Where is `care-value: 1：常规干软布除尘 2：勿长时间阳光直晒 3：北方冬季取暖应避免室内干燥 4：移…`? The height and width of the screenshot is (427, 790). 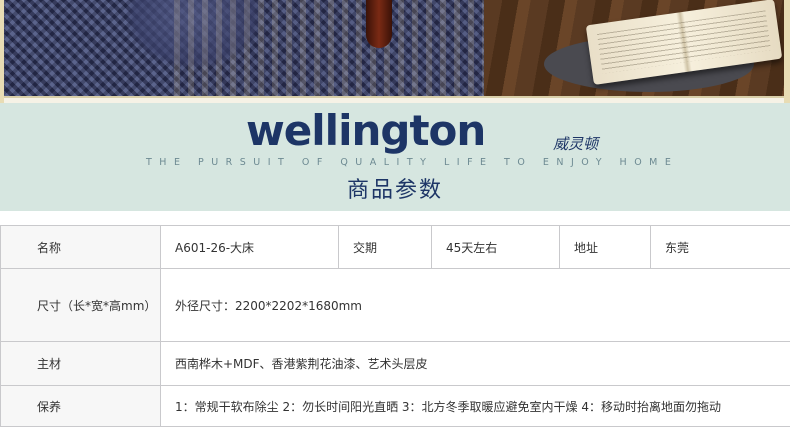 care-value: 1：常规干软布除尘 2：勿长时间阳光直晒 3：北方冬季取暖应避免室内干燥 4：移… is located at coordinates (475, 406).